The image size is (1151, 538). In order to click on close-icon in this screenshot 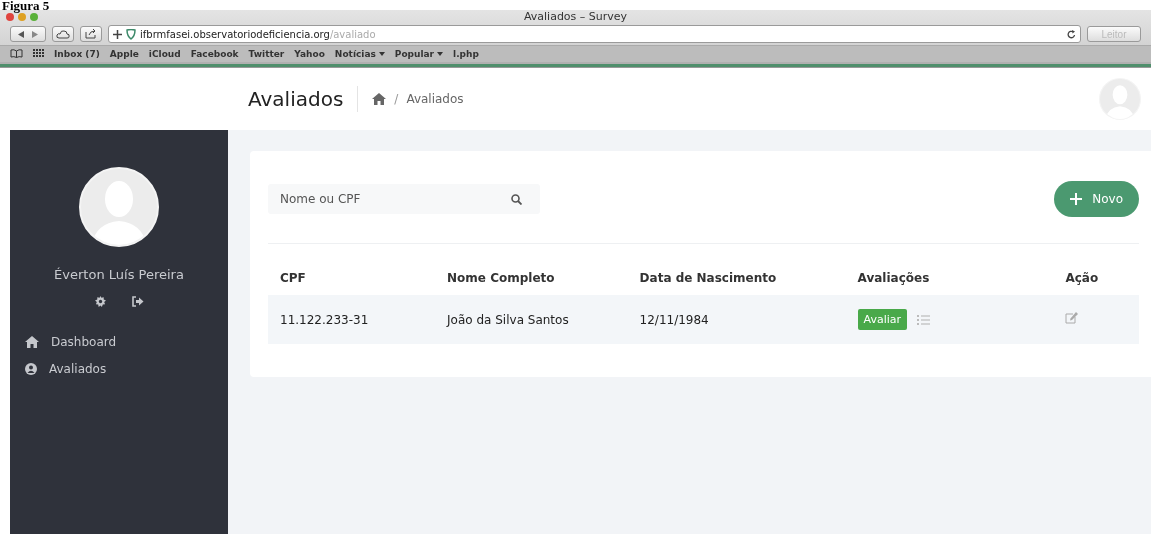, I will do `click(10, 16)`.